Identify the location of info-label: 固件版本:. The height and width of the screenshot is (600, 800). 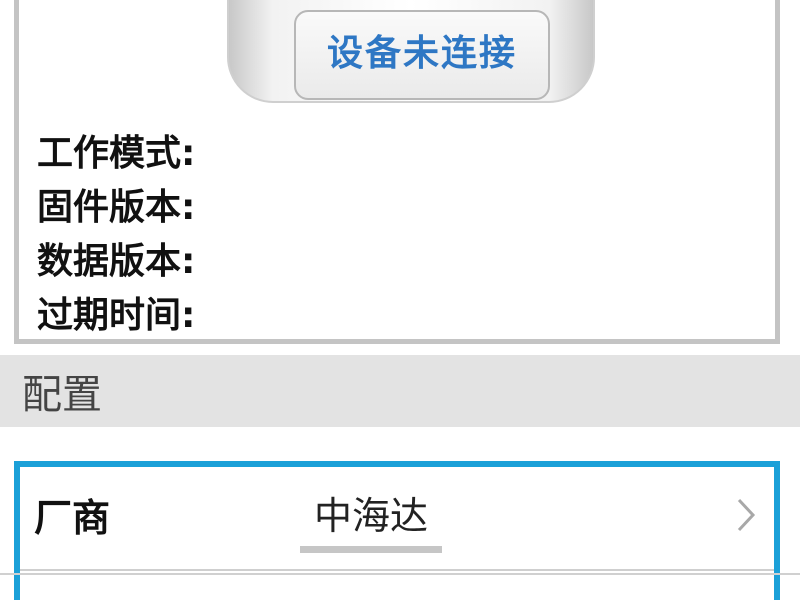
(116, 207).